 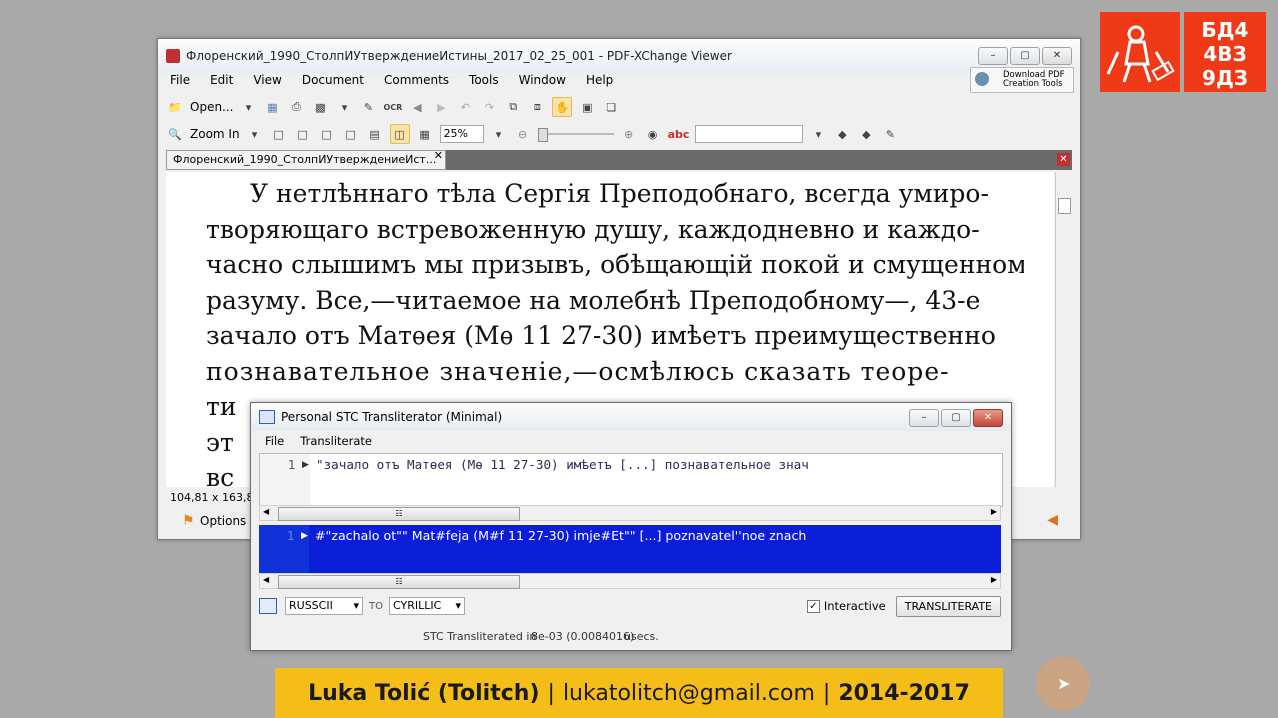 What do you see at coordinates (399, 134) in the screenshot?
I see `two-page-icon: ◫` at bounding box center [399, 134].